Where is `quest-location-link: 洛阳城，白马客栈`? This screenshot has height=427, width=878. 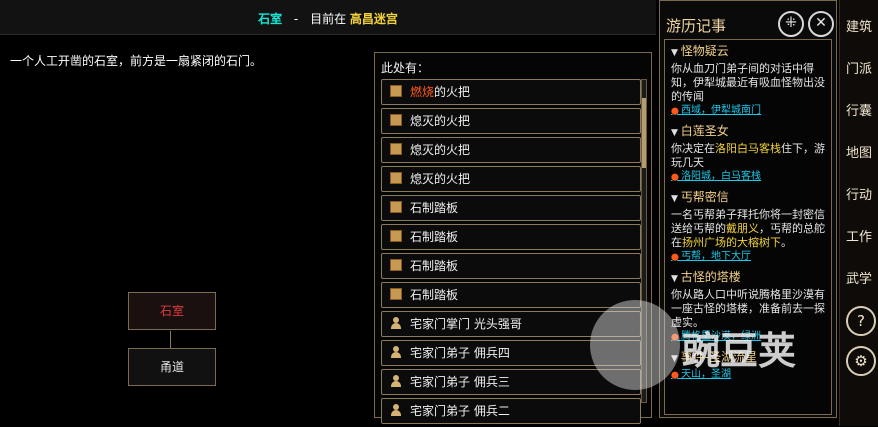 quest-location-link: 洛阳城，白马客栈 is located at coordinates (748, 177).